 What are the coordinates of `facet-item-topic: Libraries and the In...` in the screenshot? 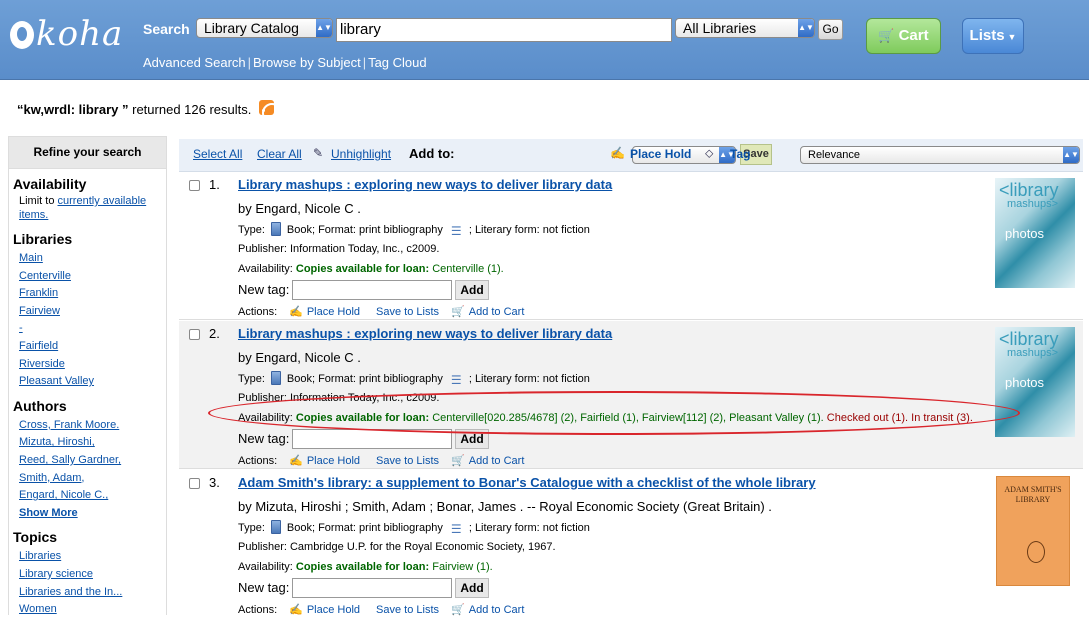 It's located at (87, 593).